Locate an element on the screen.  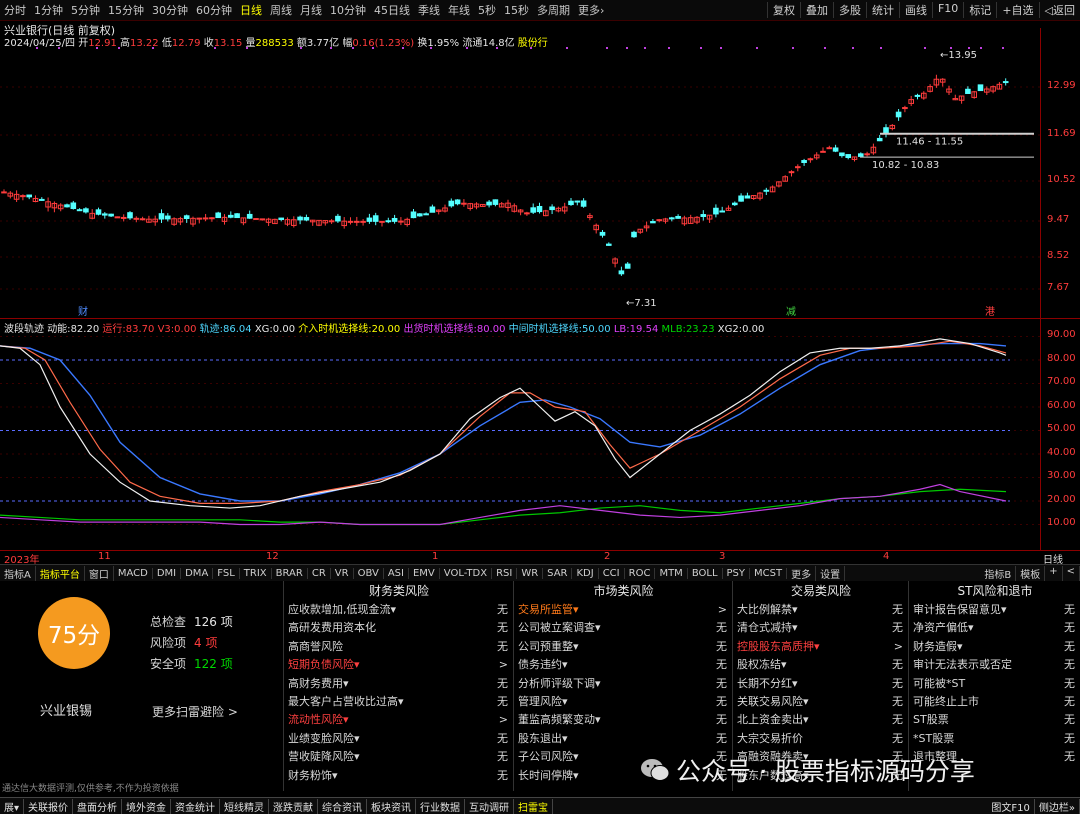
bottom-tab: 板块资讯 is located at coordinates (392, 806).